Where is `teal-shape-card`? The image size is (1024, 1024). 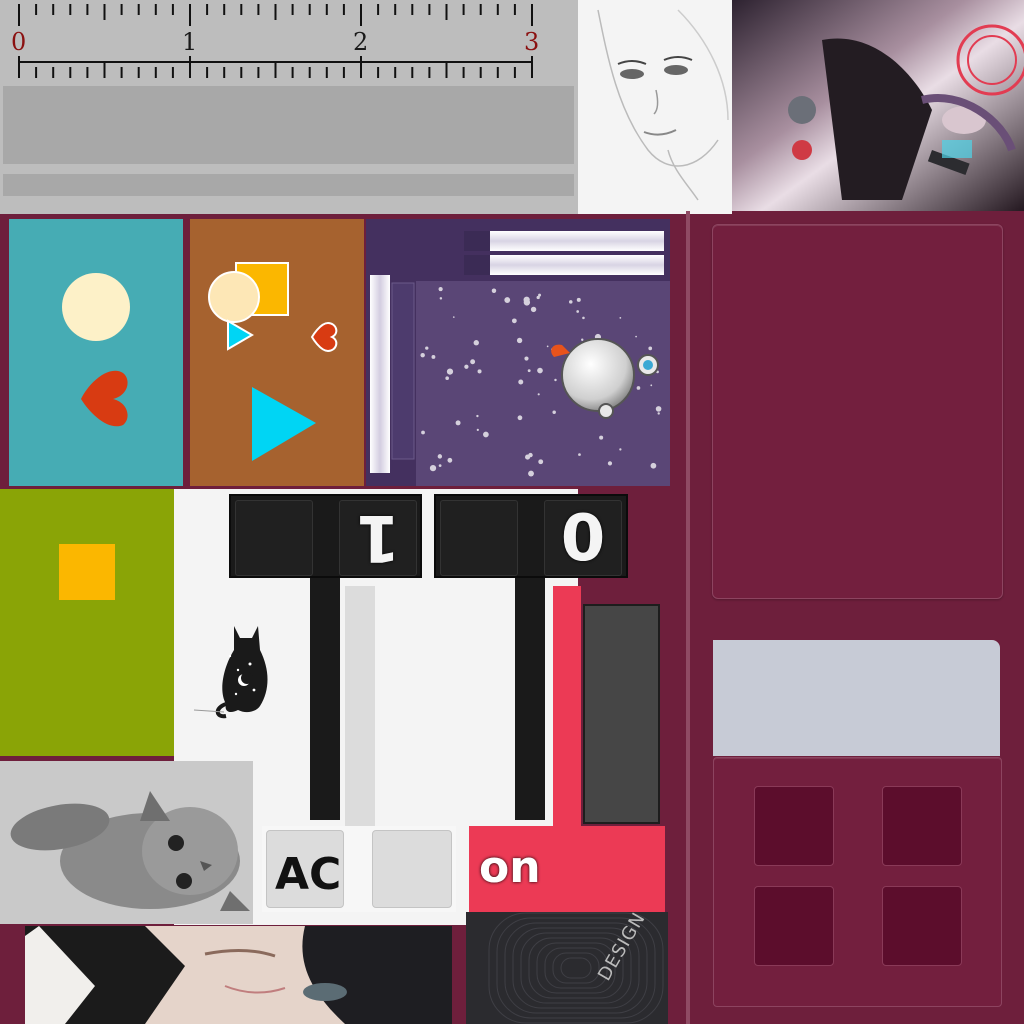 teal-shape-card is located at coordinates (96, 352).